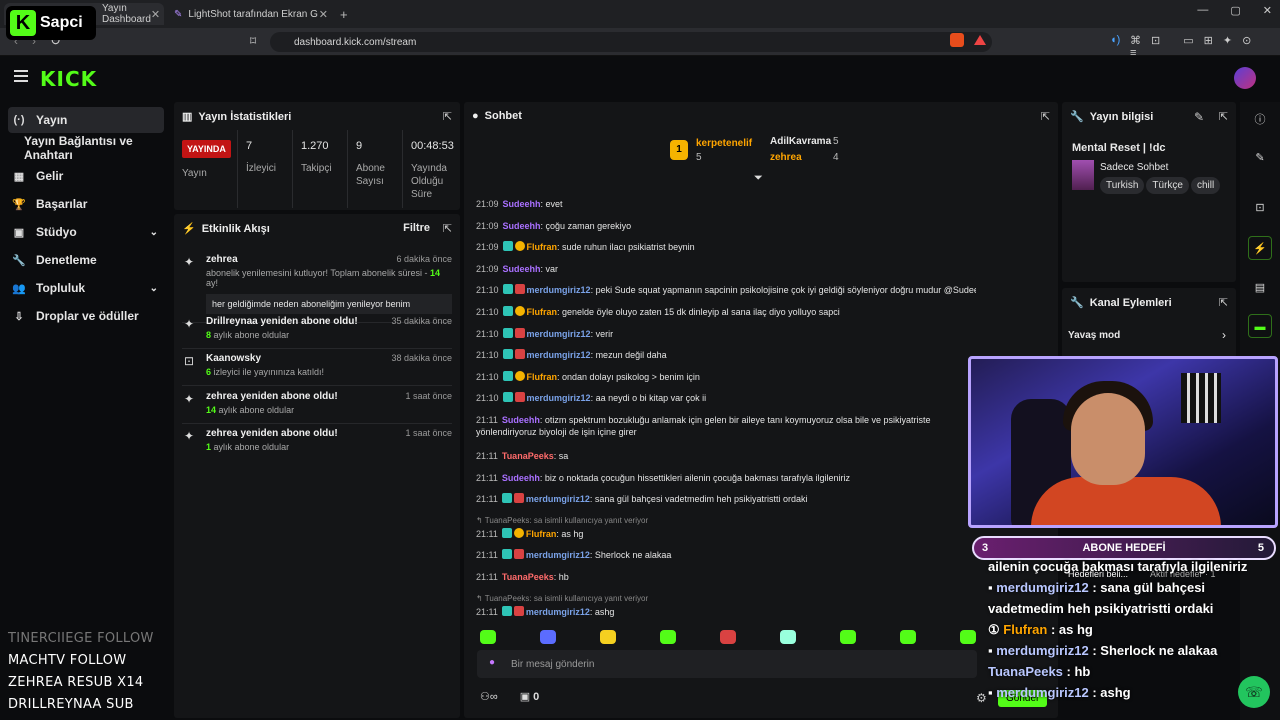 Image resolution: width=1280 pixels, height=720 pixels. I want to click on hamburger-menu-icon, so click(21, 77).